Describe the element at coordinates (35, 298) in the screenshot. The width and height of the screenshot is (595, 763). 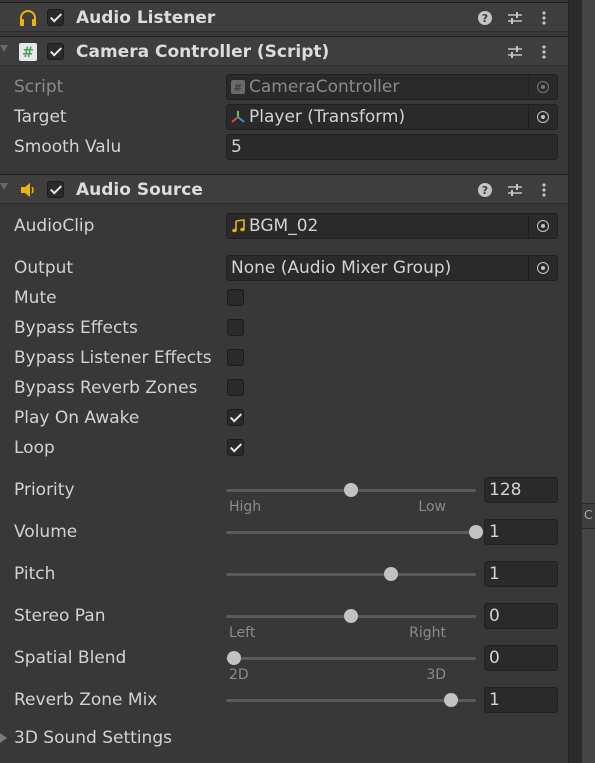
I see `toggle-label: Mute` at that location.